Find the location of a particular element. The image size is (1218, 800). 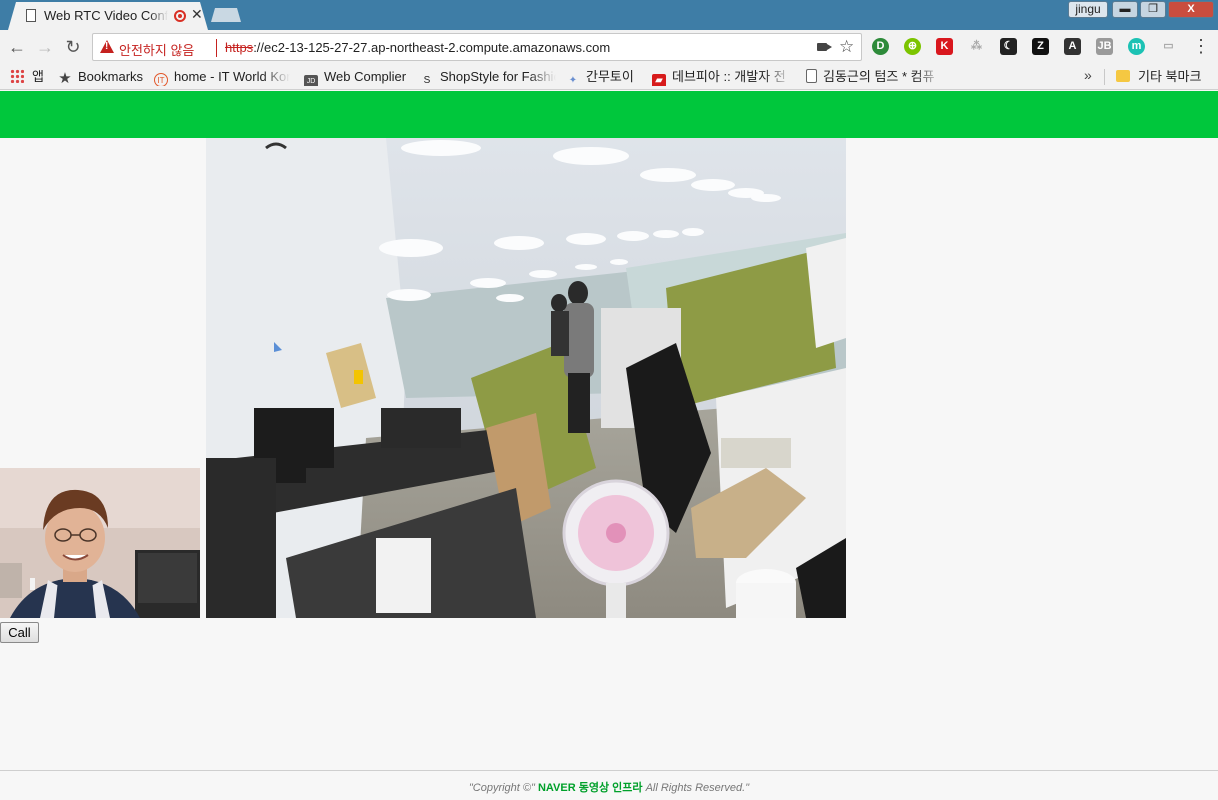

bookmark-label: 데브피아 :: 개발자 전 is located at coordinates (729, 76).